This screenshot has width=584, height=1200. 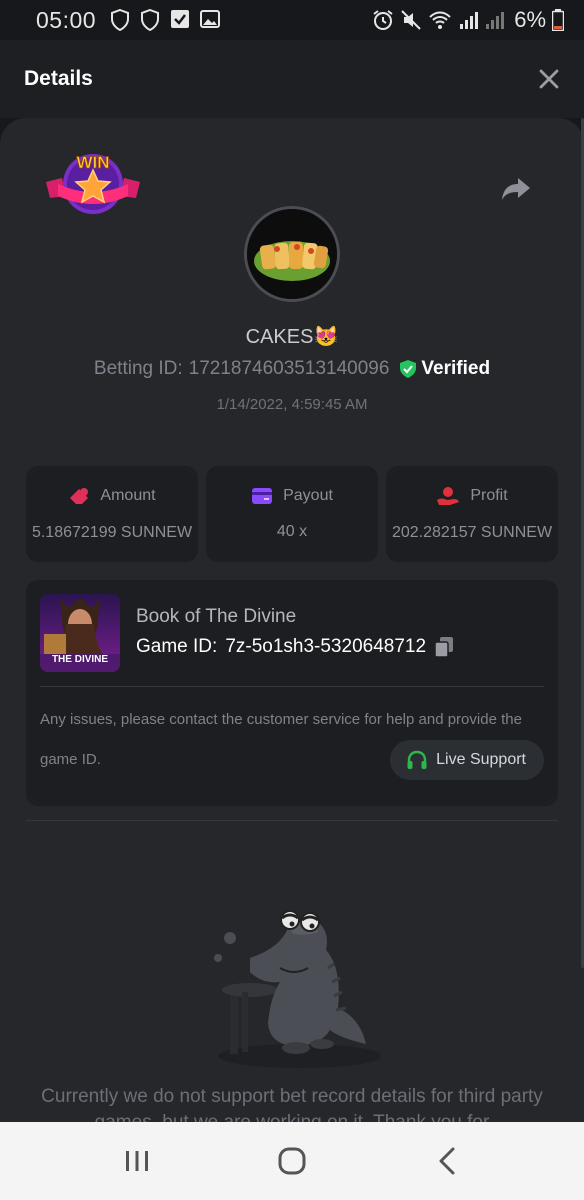 What do you see at coordinates (112, 514) in the screenshot?
I see `stat-amount: Amount 5.18672199 SUNNEW` at bounding box center [112, 514].